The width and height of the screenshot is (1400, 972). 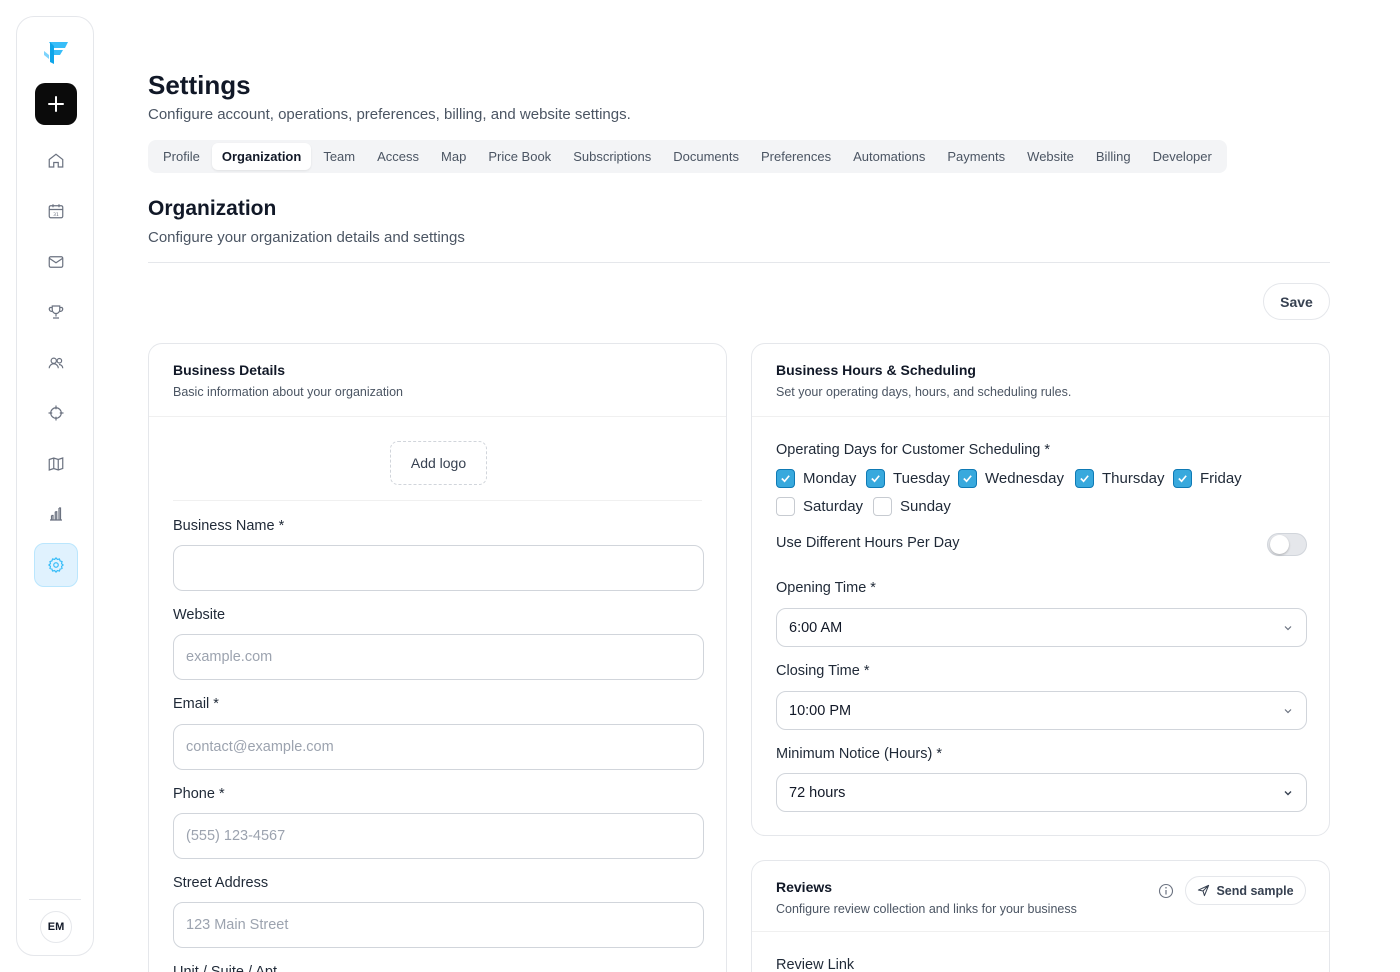 I want to click on section-title: Organization, so click(x=212, y=208).